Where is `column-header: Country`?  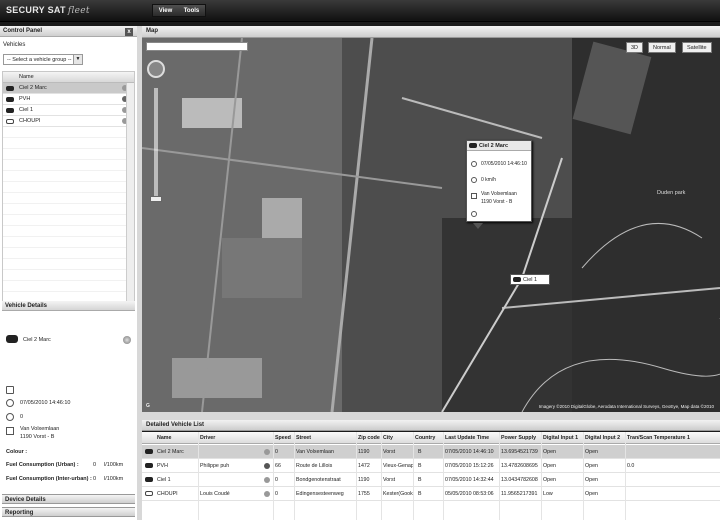 column-header: Country is located at coordinates (429, 438).